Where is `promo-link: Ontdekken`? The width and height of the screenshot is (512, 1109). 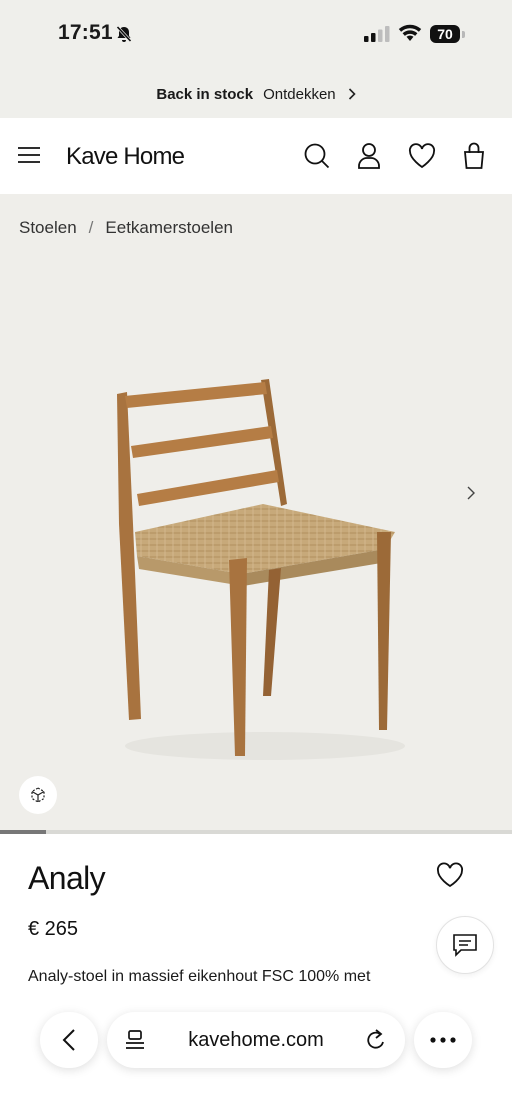
promo-link: Ontdekken is located at coordinates (299, 94).